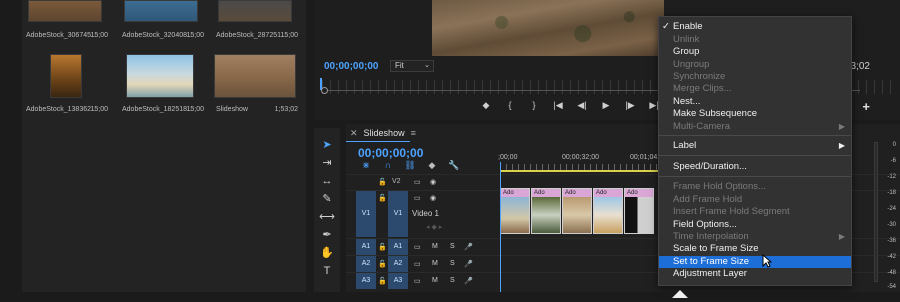  I want to click on track-target-a1: A1, so click(398, 247).